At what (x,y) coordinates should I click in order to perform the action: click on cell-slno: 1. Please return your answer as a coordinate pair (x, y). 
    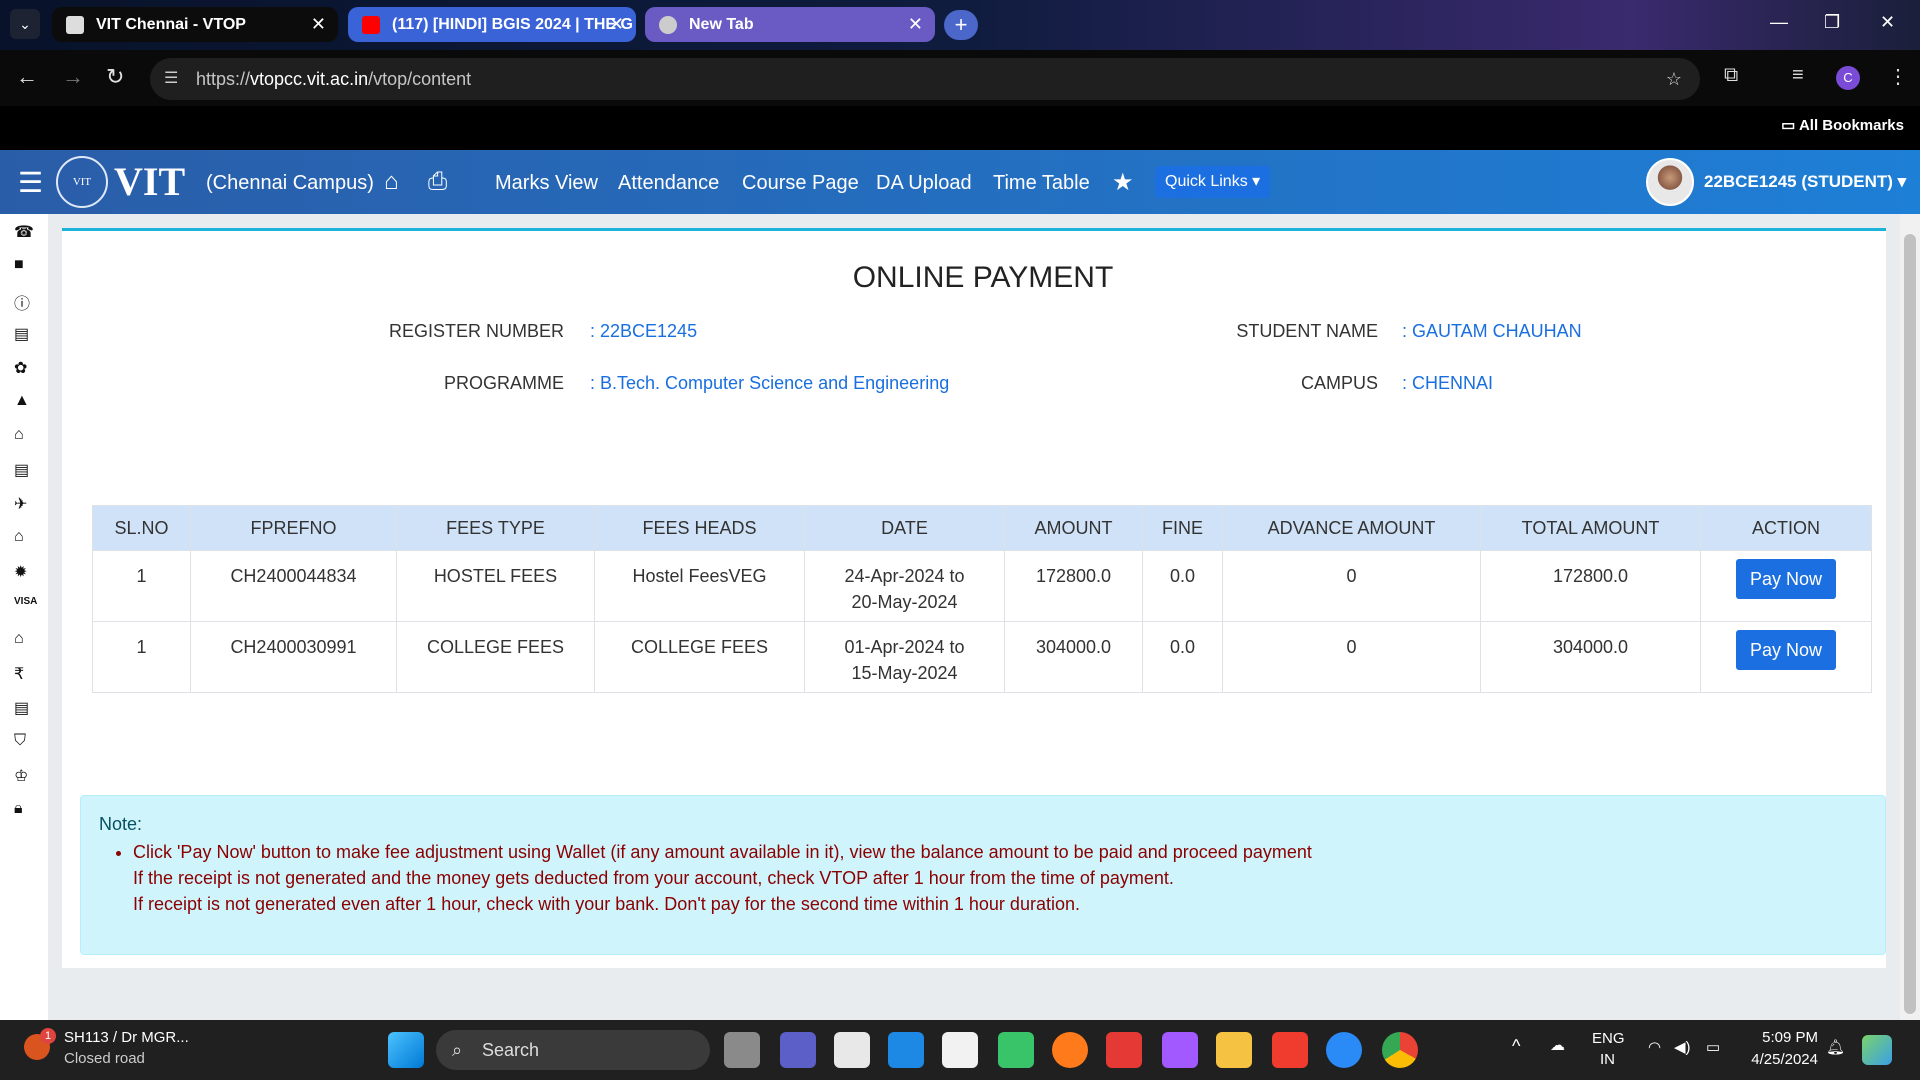
    Looking at the image, I should click on (141, 657).